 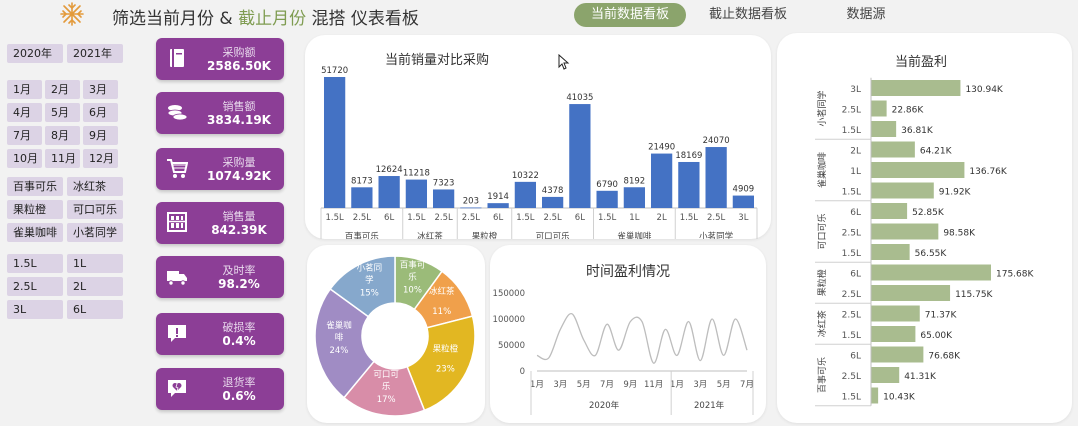 What do you see at coordinates (220, 277) in the screenshot?
I see `kpi-card-on-time-rate: 及时率 98.2%` at bounding box center [220, 277].